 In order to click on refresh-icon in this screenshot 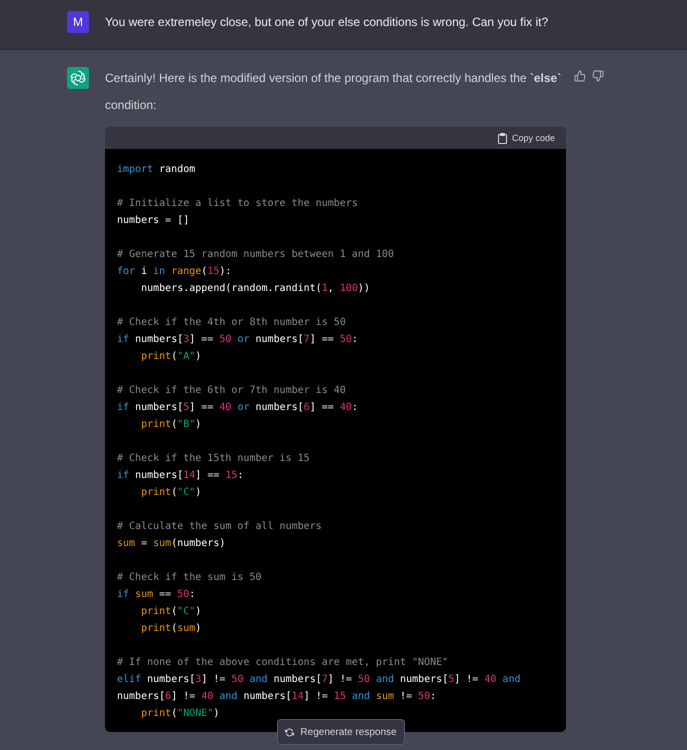, I will do `click(289, 732)`.